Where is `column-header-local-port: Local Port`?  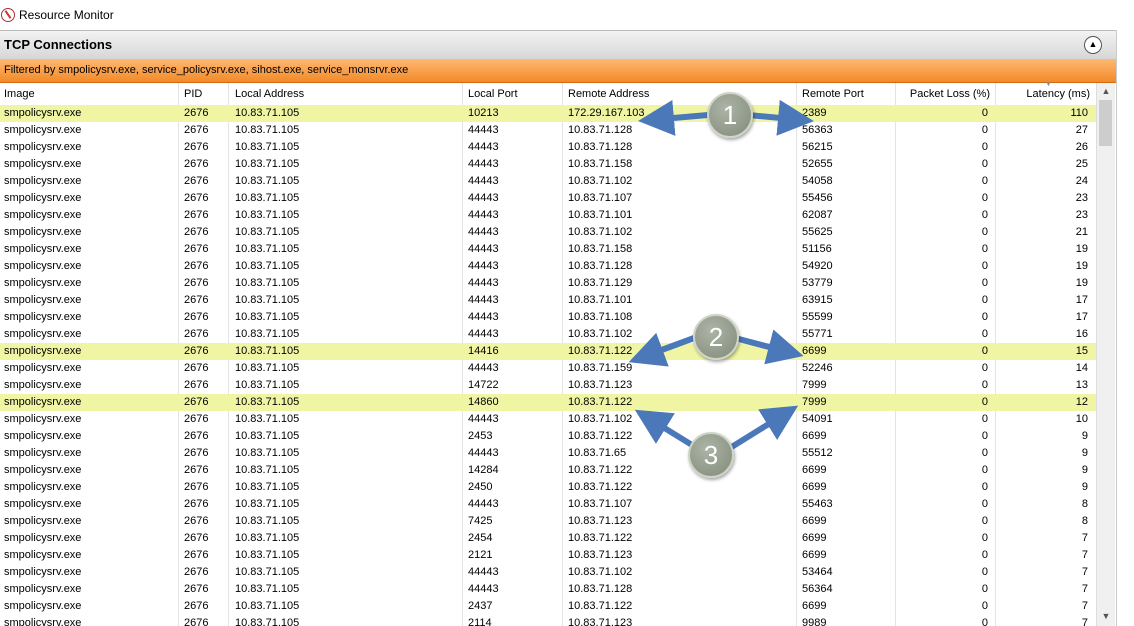
column-header-local-port: Local Port is located at coordinates (493, 94).